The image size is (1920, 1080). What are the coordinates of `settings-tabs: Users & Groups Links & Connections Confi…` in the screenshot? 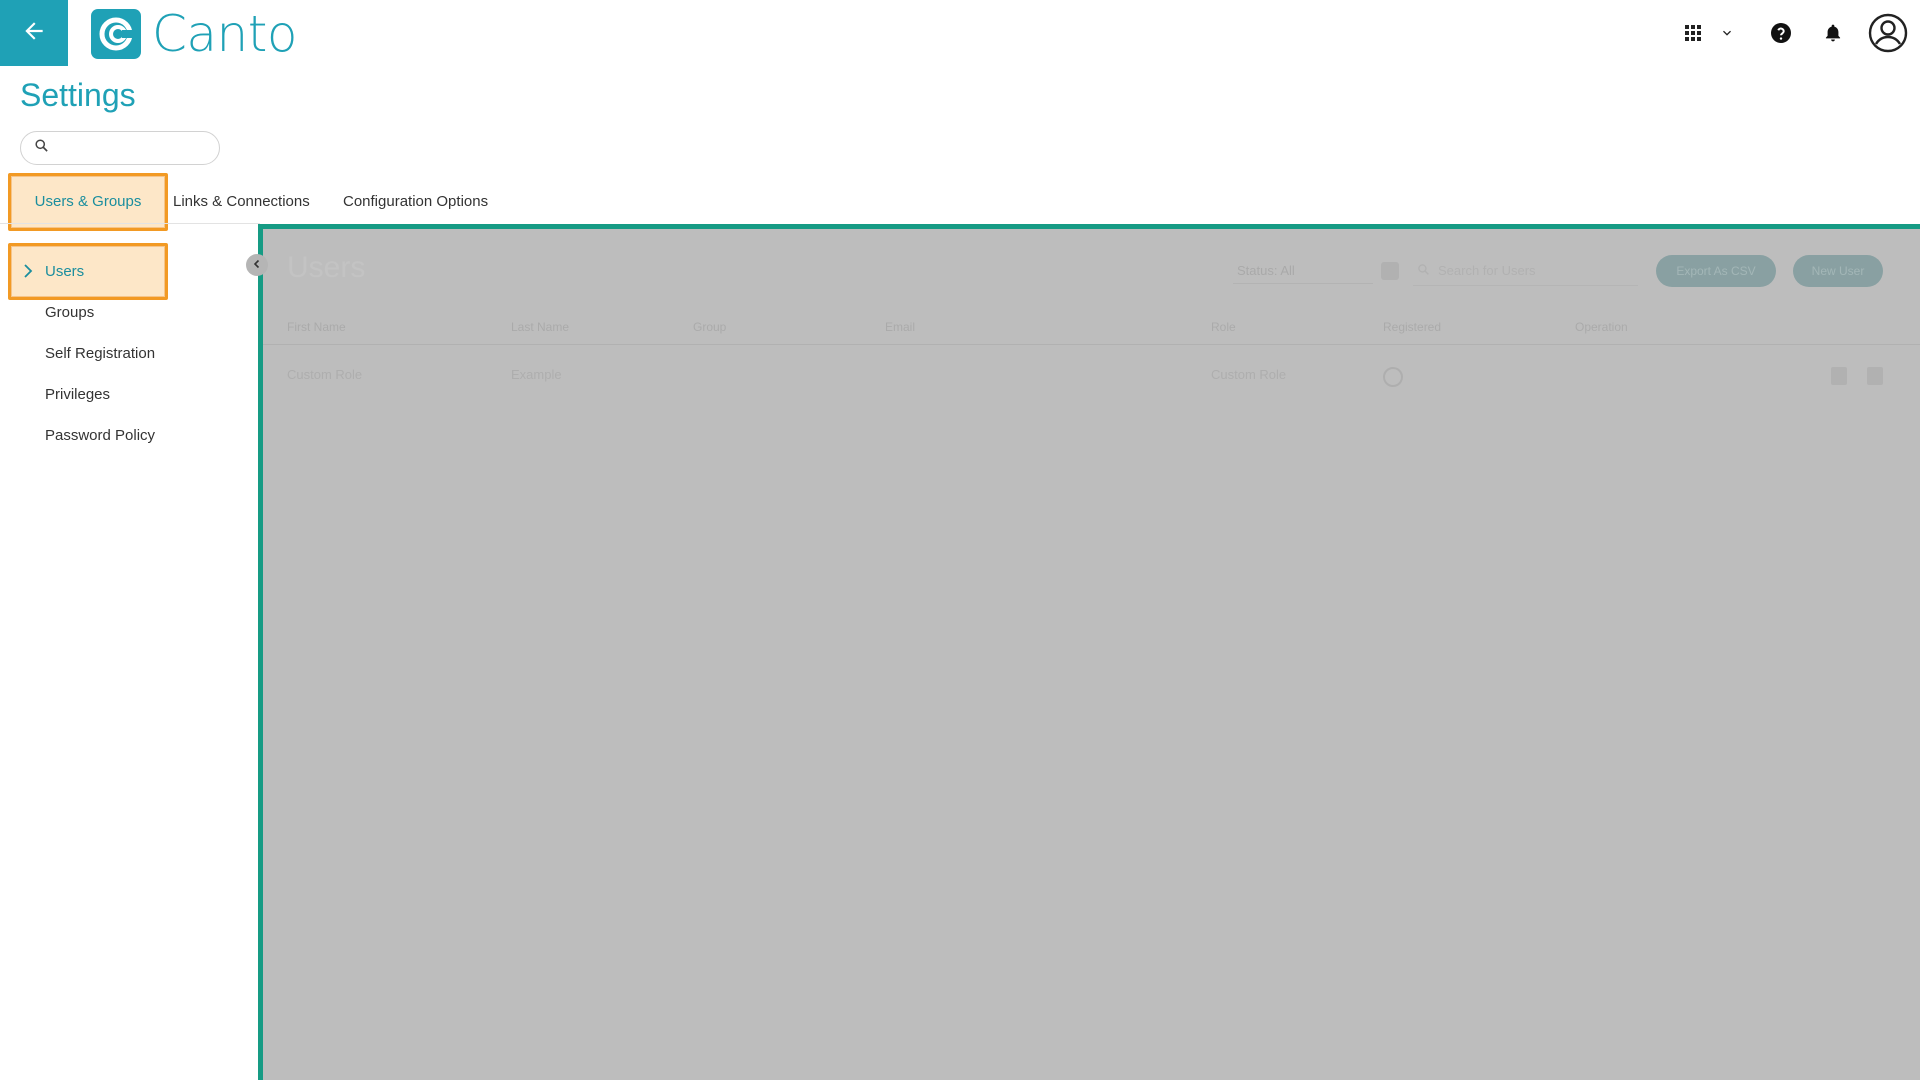 It's located at (960, 201).